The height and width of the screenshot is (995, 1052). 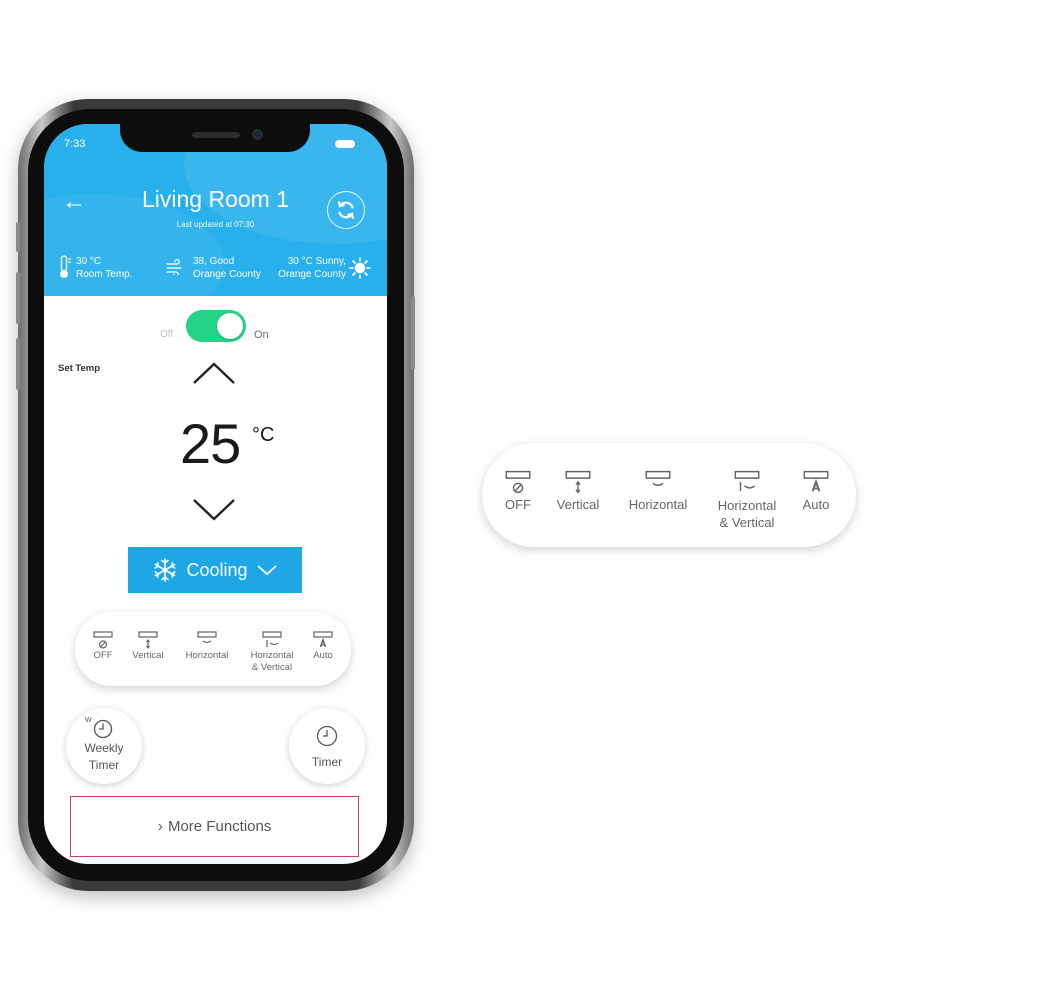 What do you see at coordinates (18, 298) in the screenshot?
I see `phone-volume-up` at bounding box center [18, 298].